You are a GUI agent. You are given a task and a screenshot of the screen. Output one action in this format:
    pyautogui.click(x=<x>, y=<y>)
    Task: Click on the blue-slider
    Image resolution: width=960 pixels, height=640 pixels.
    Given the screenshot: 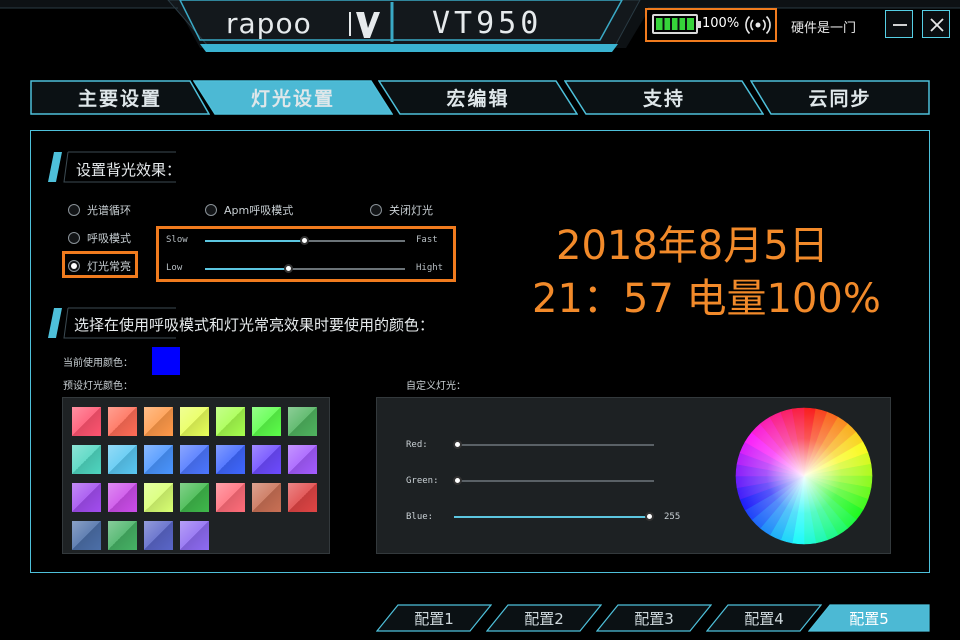 What is the action you would take?
    pyautogui.click(x=554, y=516)
    